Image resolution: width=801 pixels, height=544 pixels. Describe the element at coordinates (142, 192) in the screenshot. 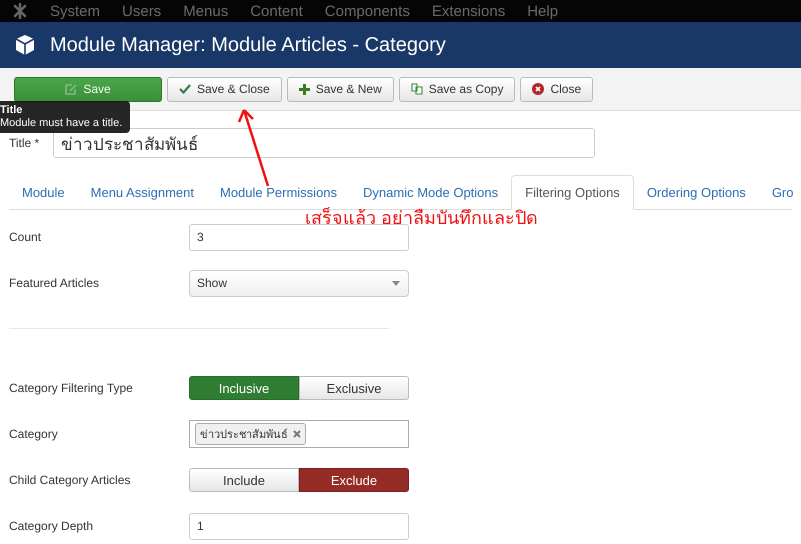

I see `tab: Menu Assignment` at that location.